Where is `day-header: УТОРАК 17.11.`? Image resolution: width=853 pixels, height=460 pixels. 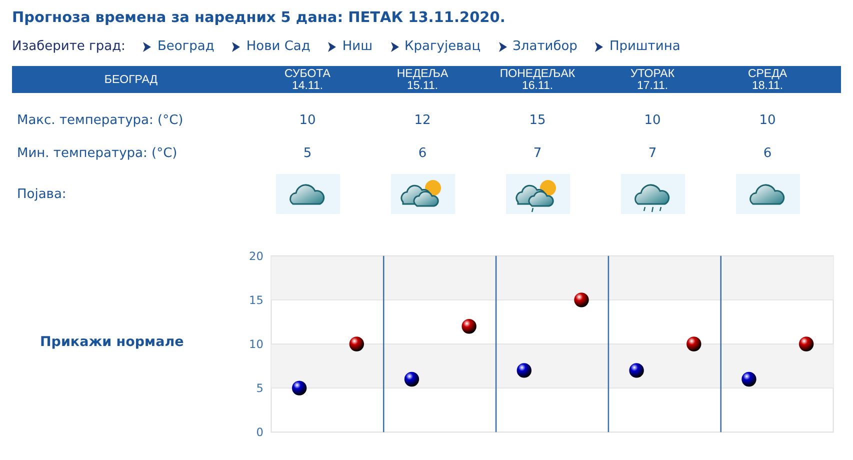 day-header: УТОРАК 17.11. is located at coordinates (652, 79).